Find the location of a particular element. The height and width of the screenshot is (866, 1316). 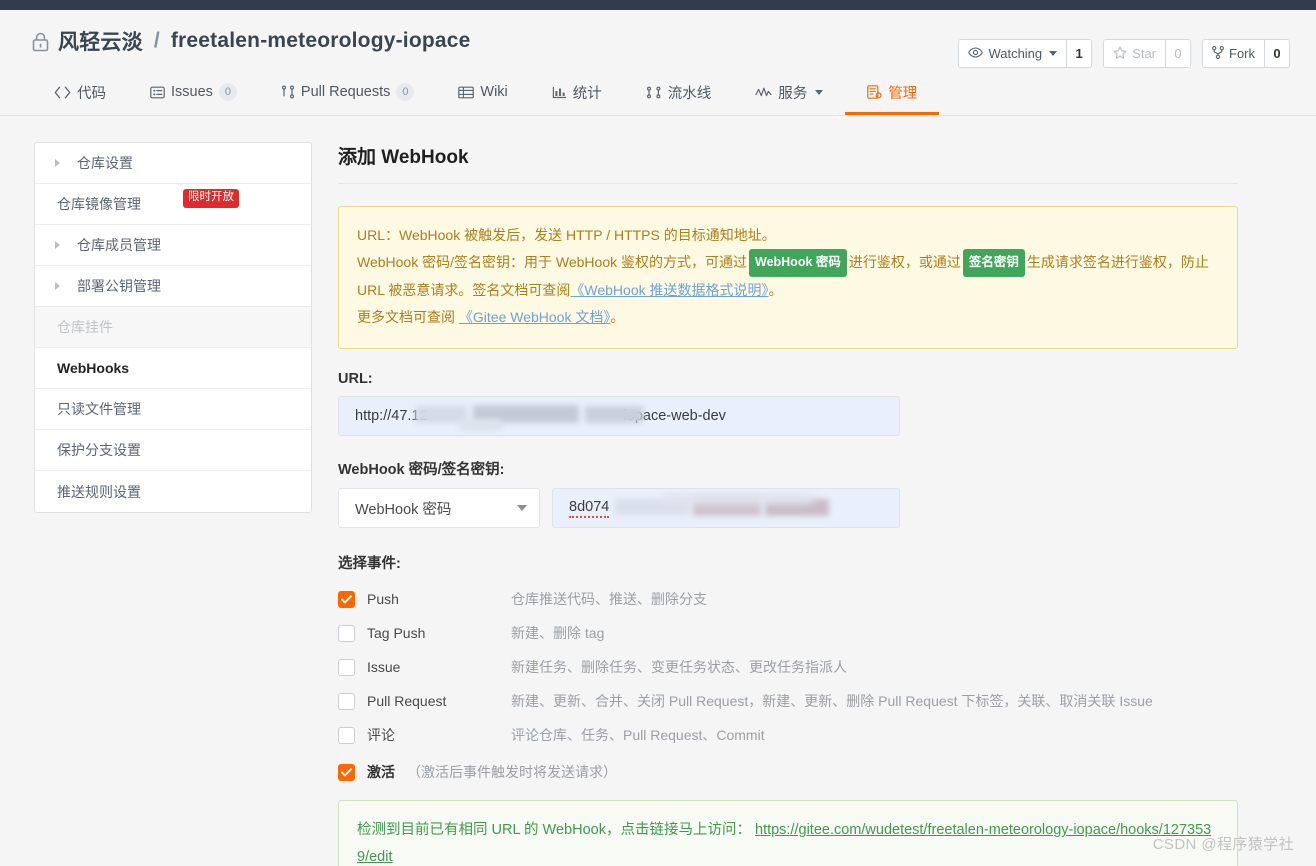

checkbox-event-tag-push is located at coordinates (346, 633).